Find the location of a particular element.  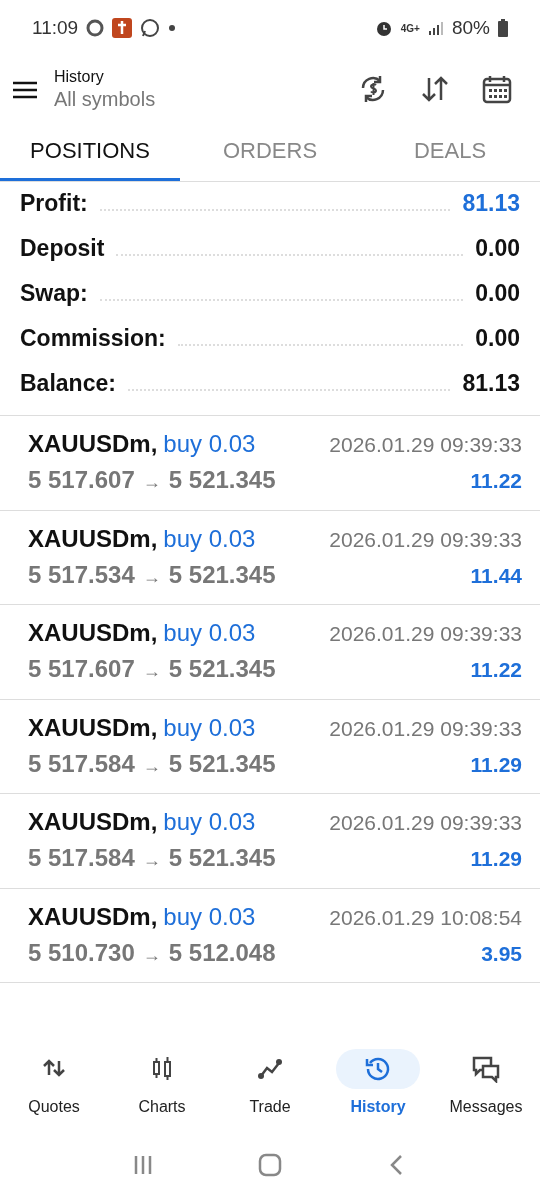

sort-button is located at coordinates (435, 89).